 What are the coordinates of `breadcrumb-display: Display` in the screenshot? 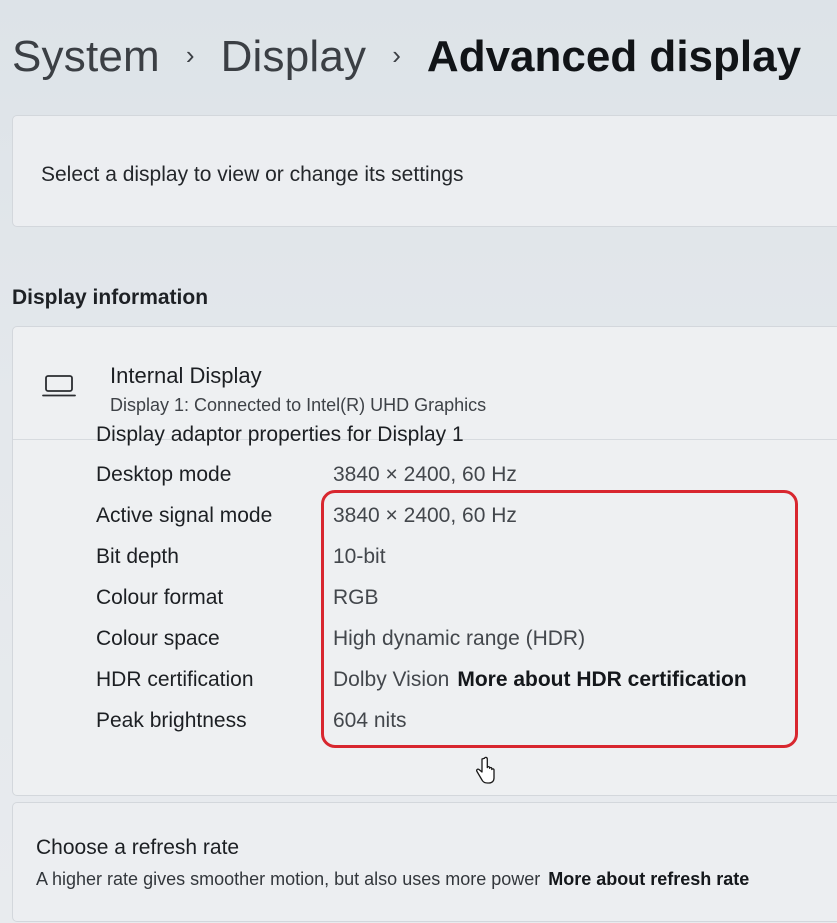 It's located at (294, 57).